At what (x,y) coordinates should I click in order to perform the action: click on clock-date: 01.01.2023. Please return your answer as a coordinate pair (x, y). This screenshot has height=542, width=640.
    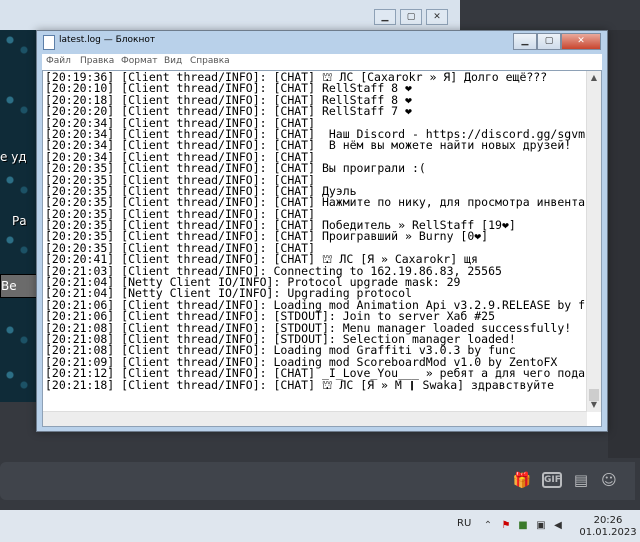
    Looking at the image, I should click on (608, 532).